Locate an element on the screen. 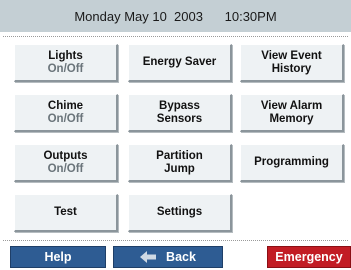 The width and height of the screenshot is (351, 270). partition-jump-button: Partition Jump is located at coordinates (180, 163).